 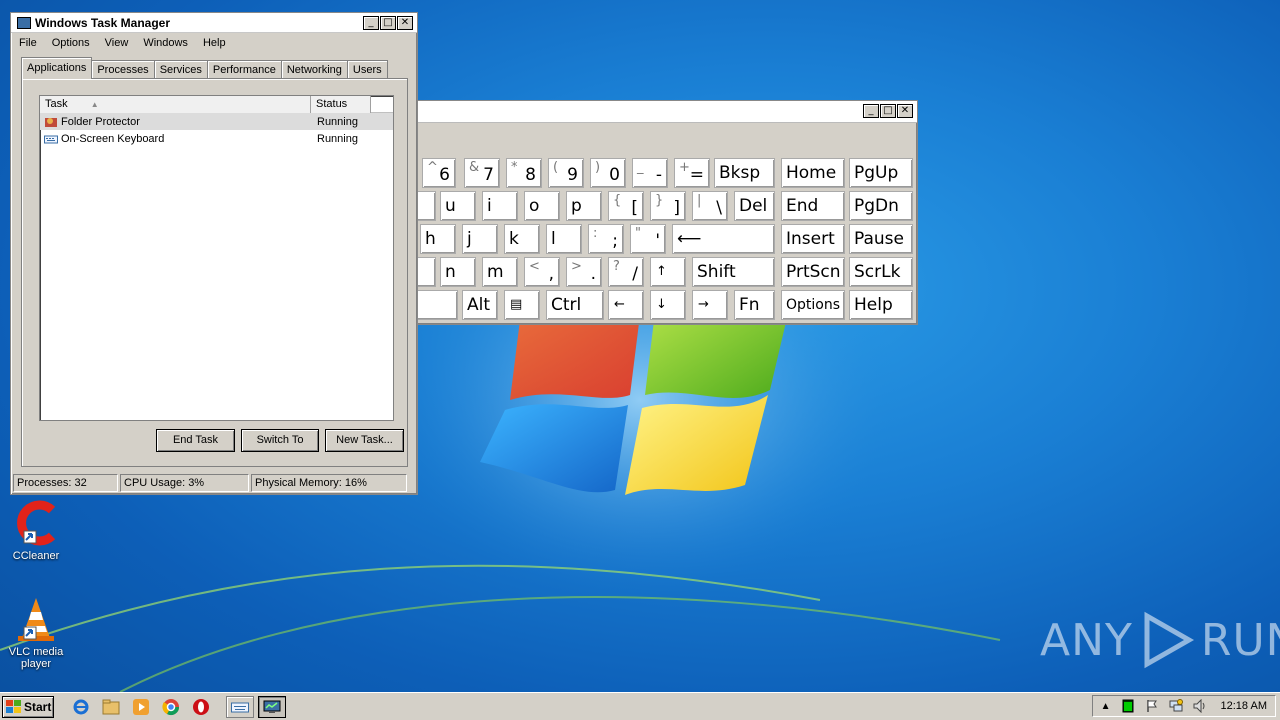 I want to click on key-up-arrow: ↑, so click(x=668, y=272).